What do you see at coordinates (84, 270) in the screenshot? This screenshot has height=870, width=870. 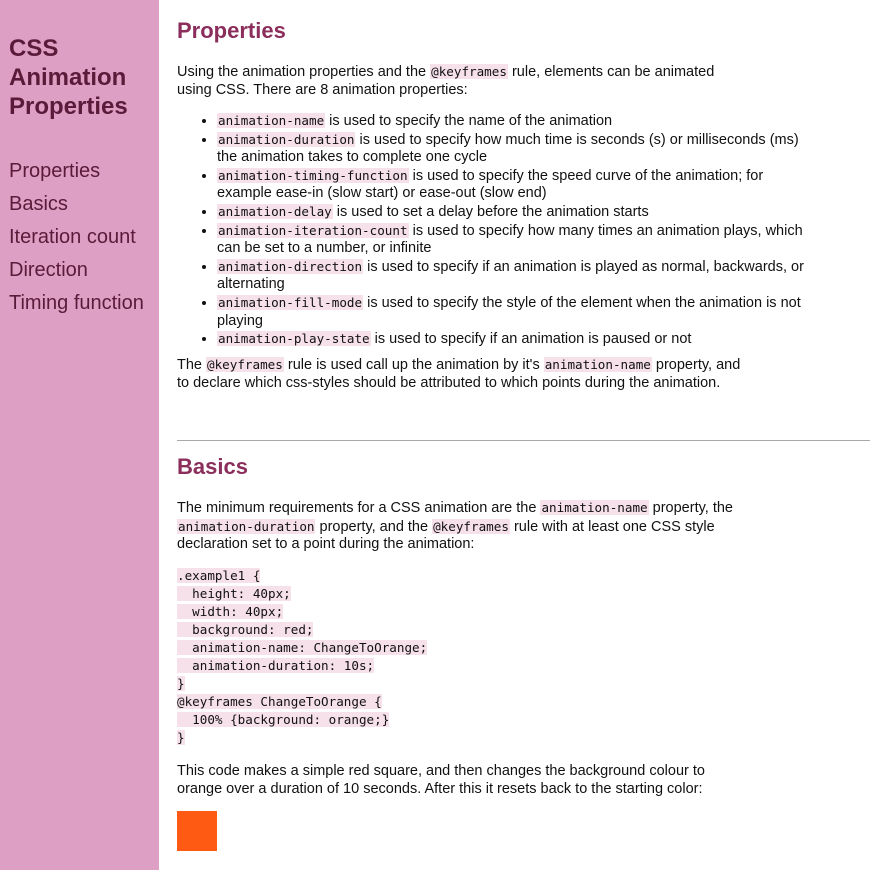 I see `nav-item-direction: Direction` at bounding box center [84, 270].